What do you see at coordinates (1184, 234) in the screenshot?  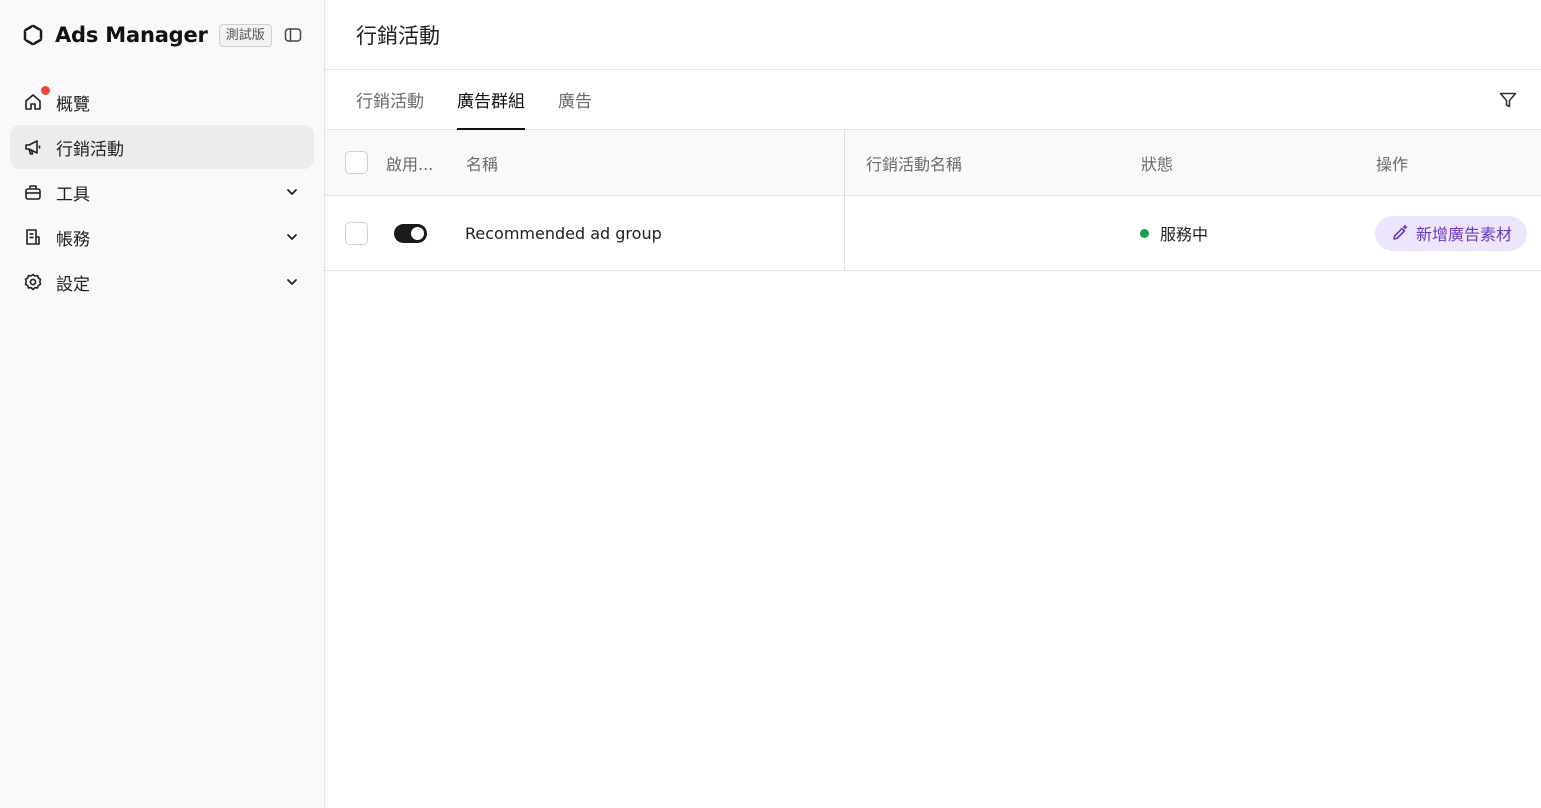 I see `status-text: 服務中` at bounding box center [1184, 234].